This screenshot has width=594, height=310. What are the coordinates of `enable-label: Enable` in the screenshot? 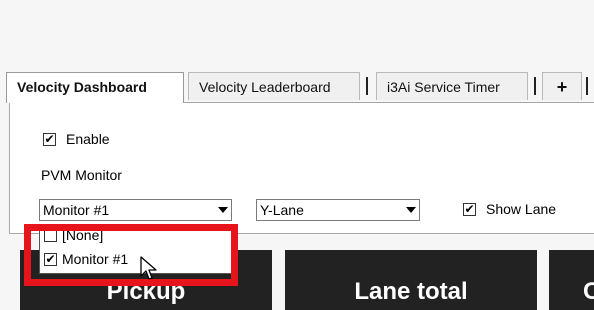 It's located at (88, 139).